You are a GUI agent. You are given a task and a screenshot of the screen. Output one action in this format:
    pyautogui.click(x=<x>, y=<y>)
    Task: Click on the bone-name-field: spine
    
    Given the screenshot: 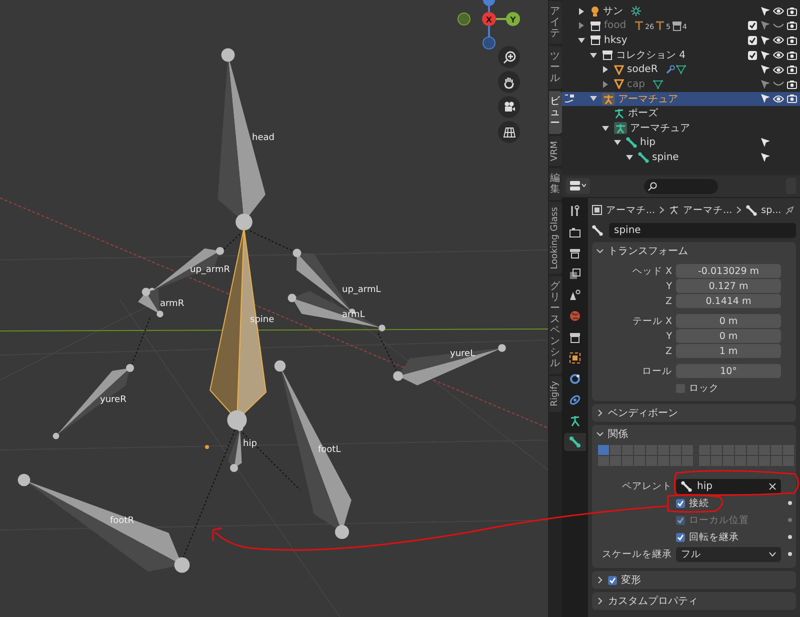 What is the action you would take?
    pyautogui.click(x=702, y=230)
    